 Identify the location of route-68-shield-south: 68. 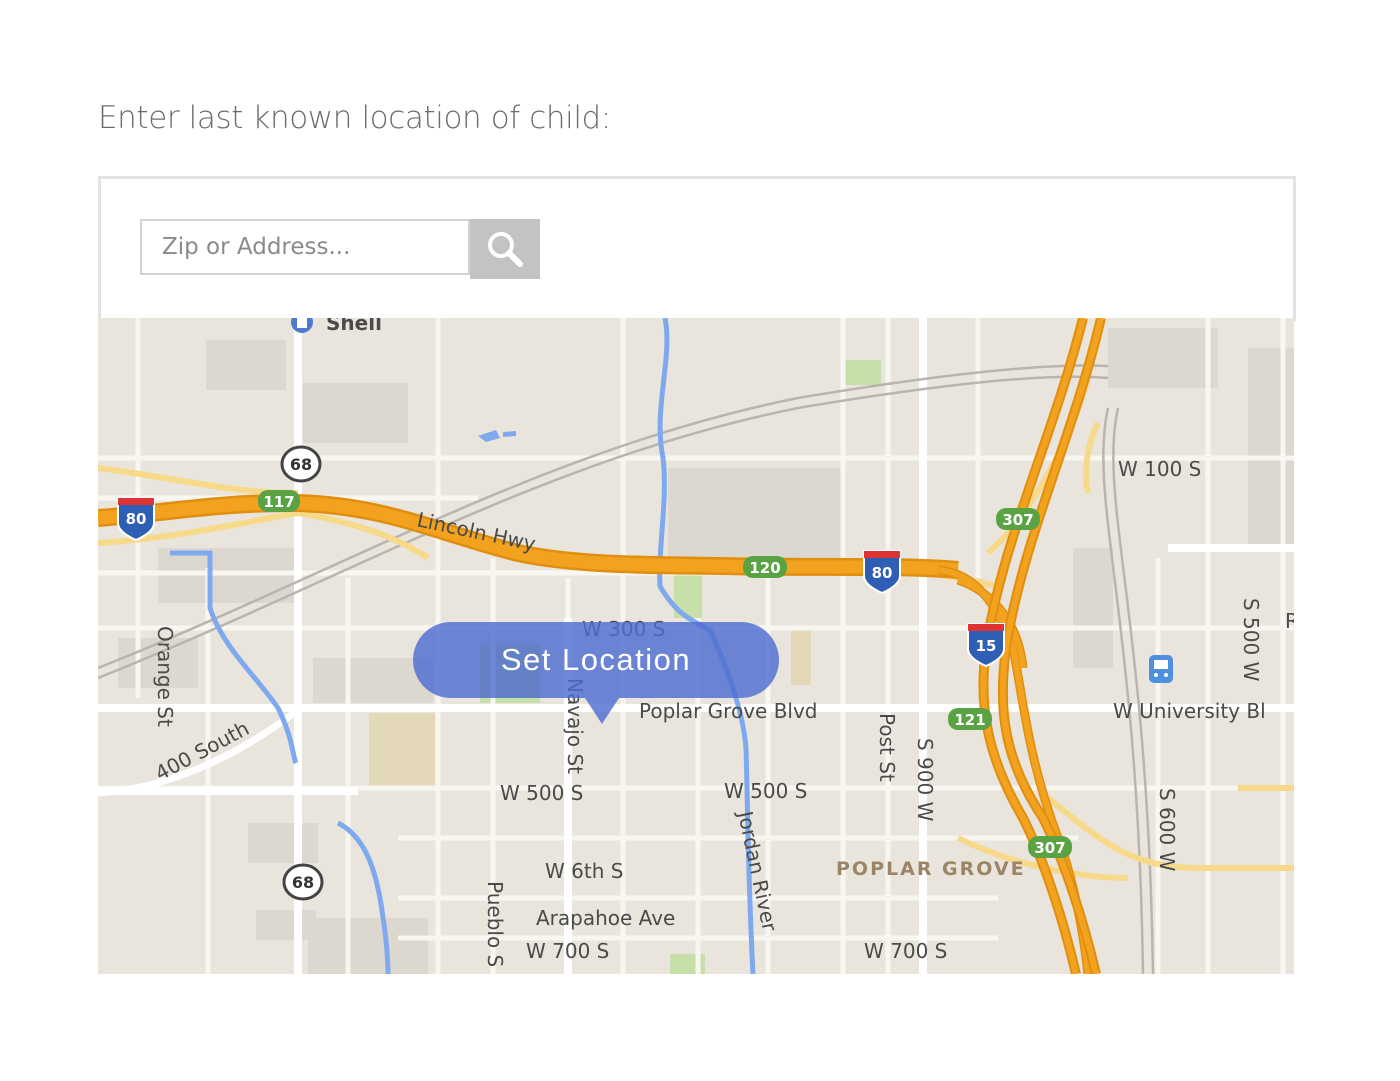
(303, 882).